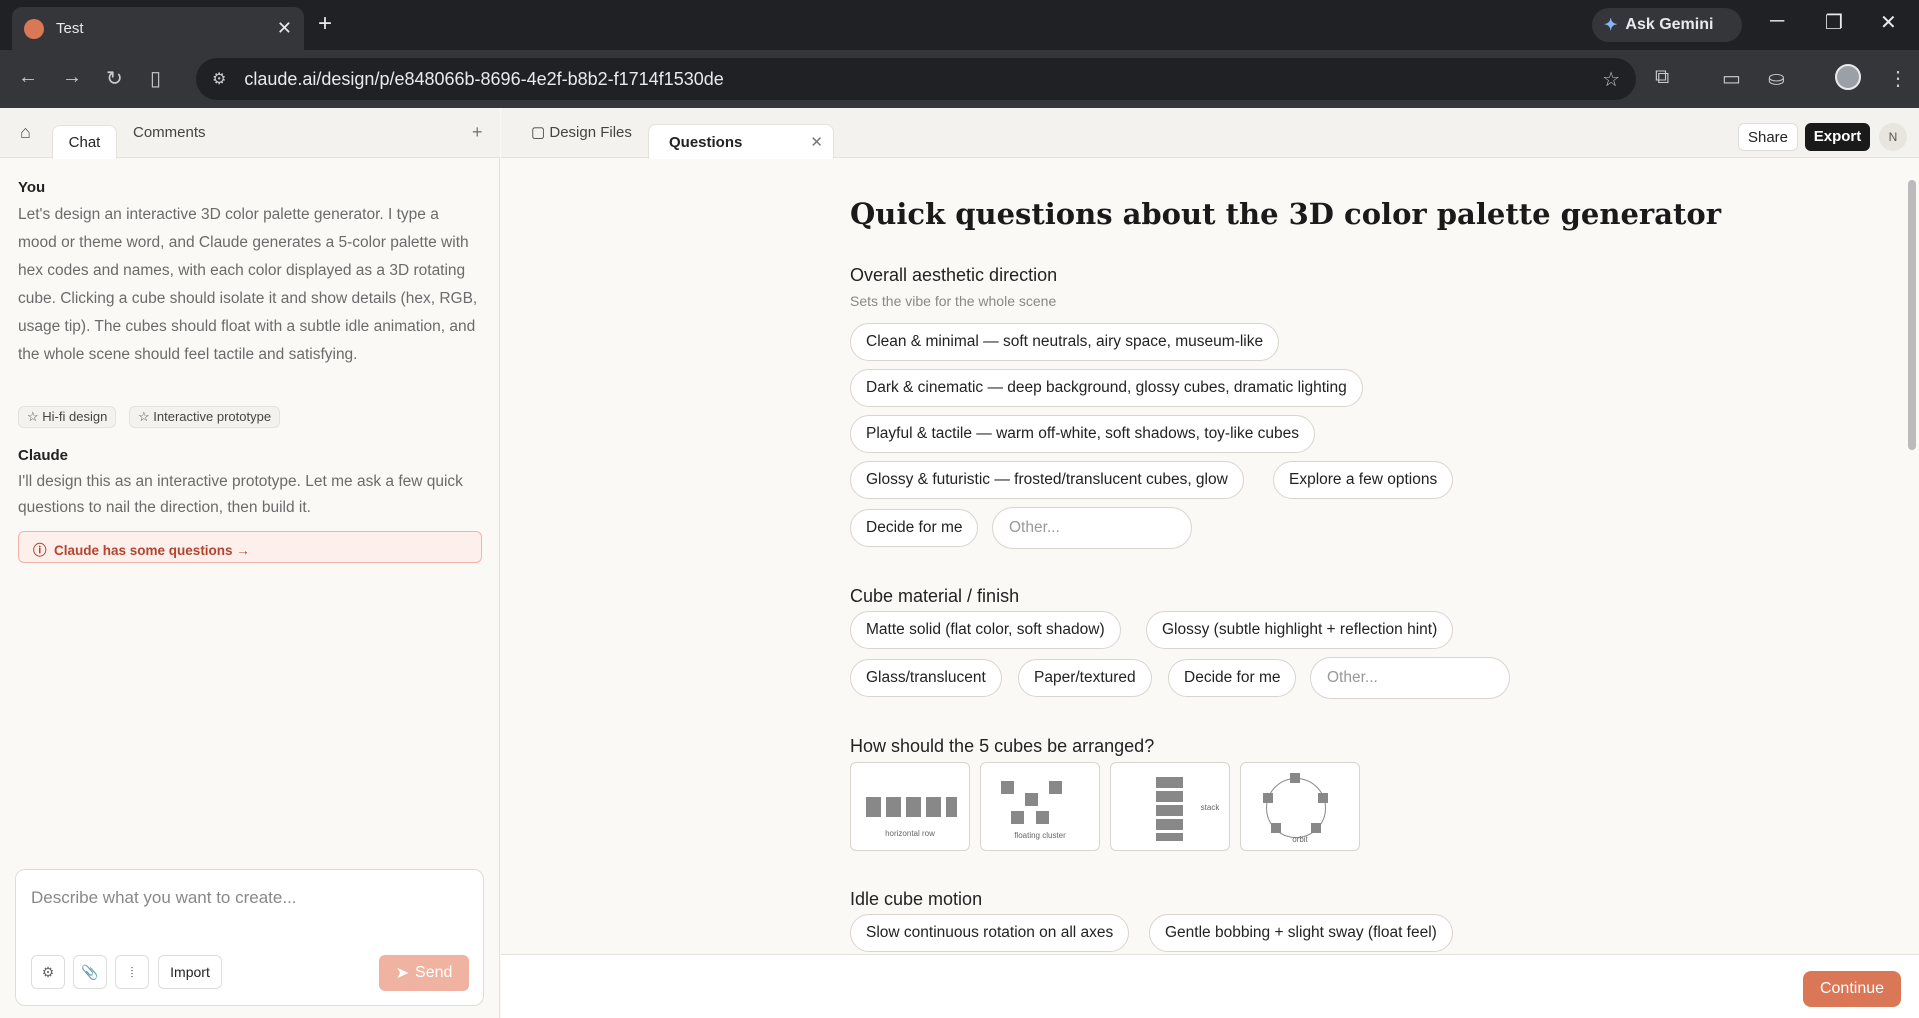  I want to click on send-label: Send, so click(434, 972).